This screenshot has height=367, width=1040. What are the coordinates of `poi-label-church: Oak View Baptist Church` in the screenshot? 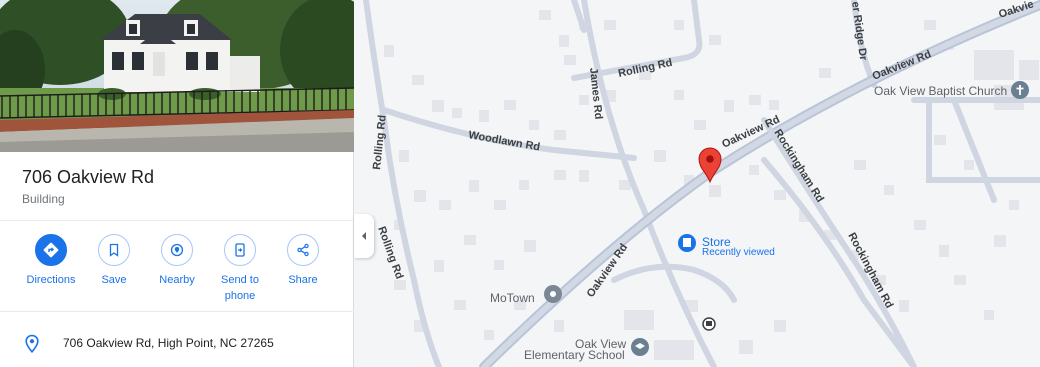 It's located at (940, 91).